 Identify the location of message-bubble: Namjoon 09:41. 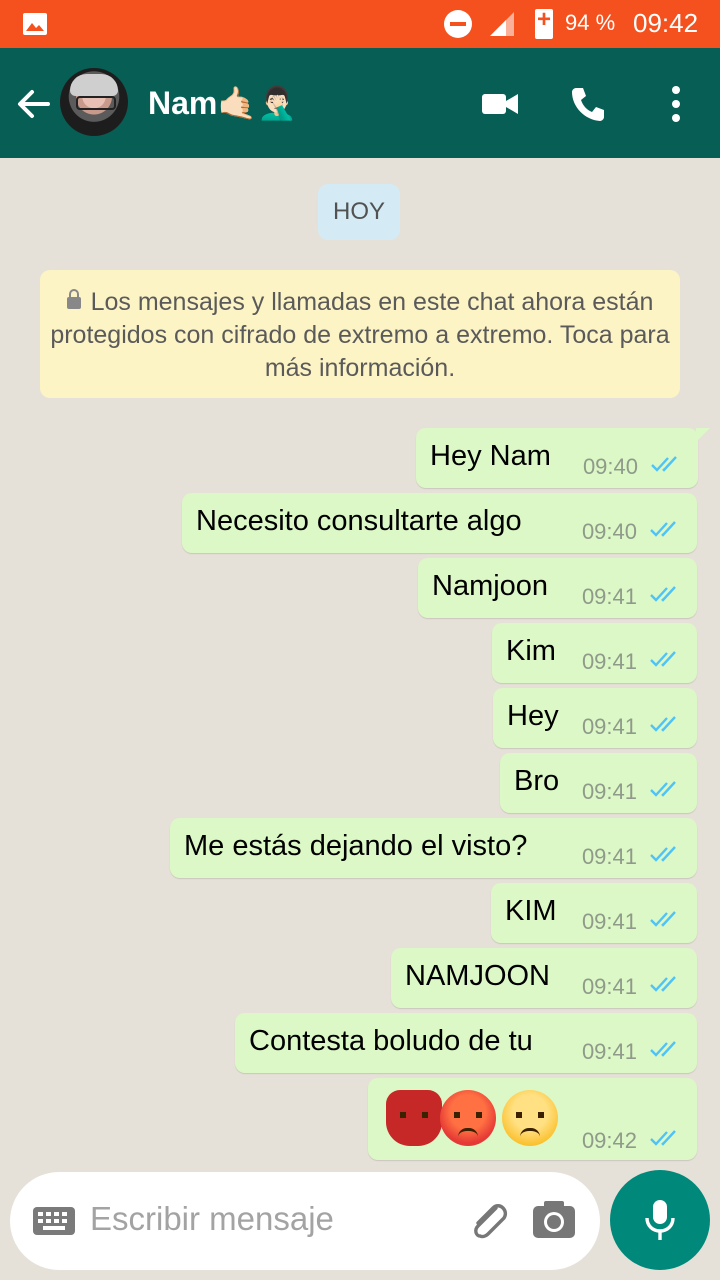
(557, 588).